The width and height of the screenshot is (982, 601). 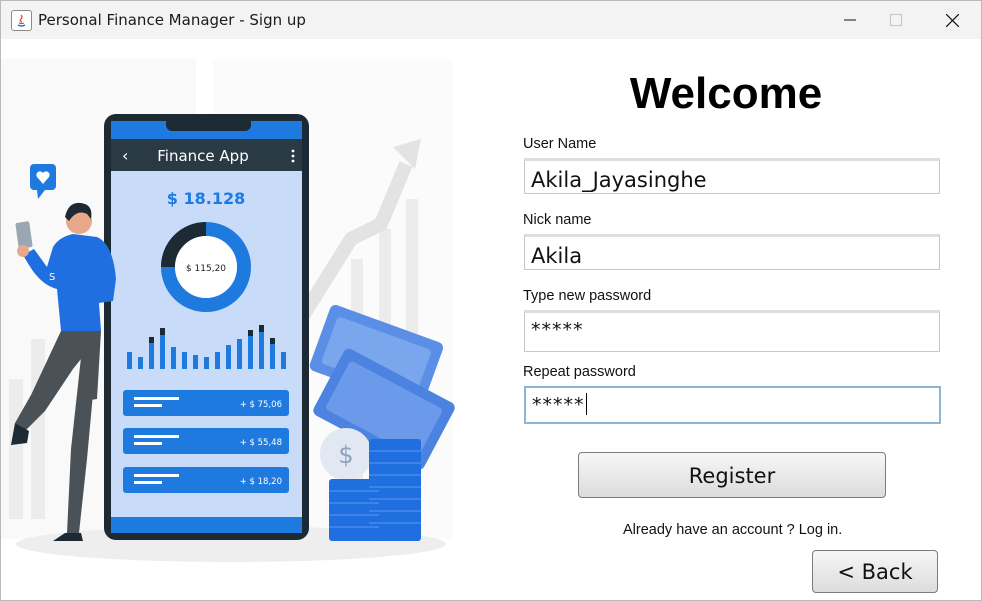 What do you see at coordinates (557, 256) in the screenshot?
I see `nickname-value: Akila` at bounding box center [557, 256].